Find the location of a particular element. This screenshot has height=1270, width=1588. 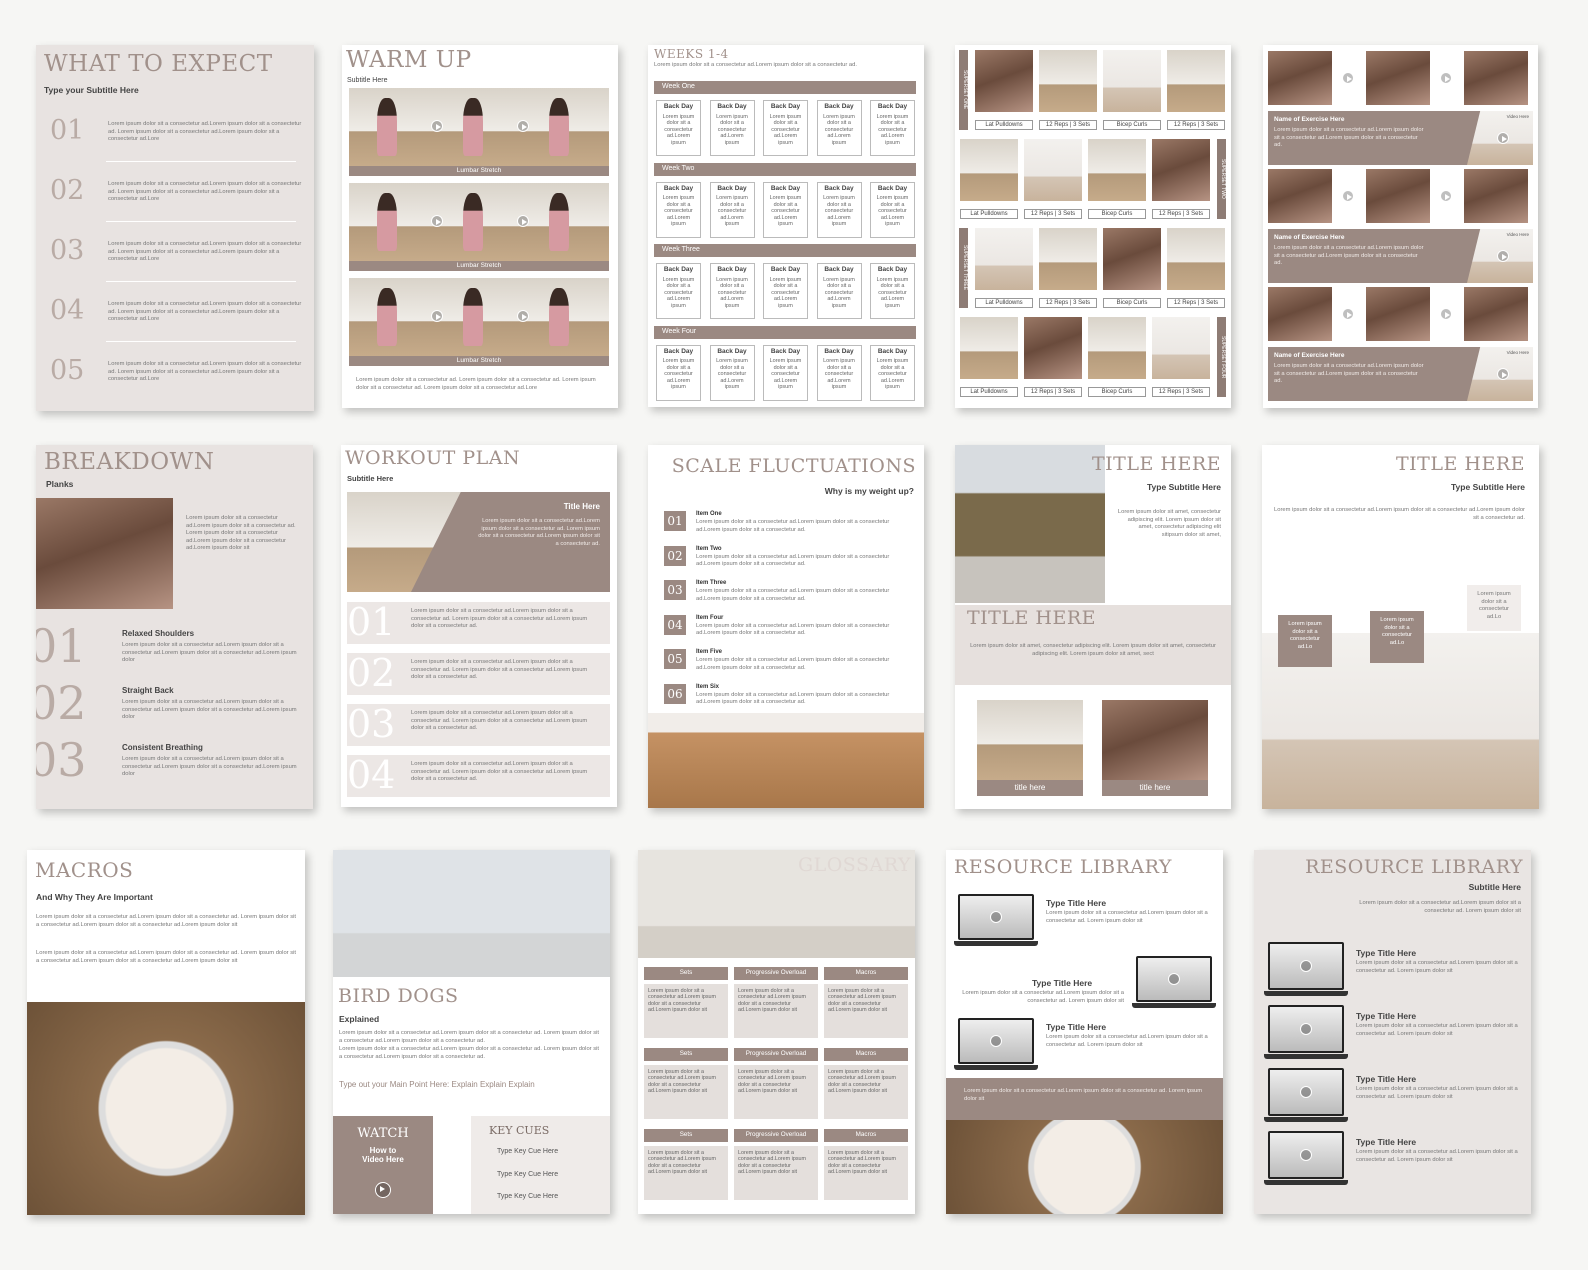

watch-box: WATCH How to Video Here is located at coordinates (383, 1165).